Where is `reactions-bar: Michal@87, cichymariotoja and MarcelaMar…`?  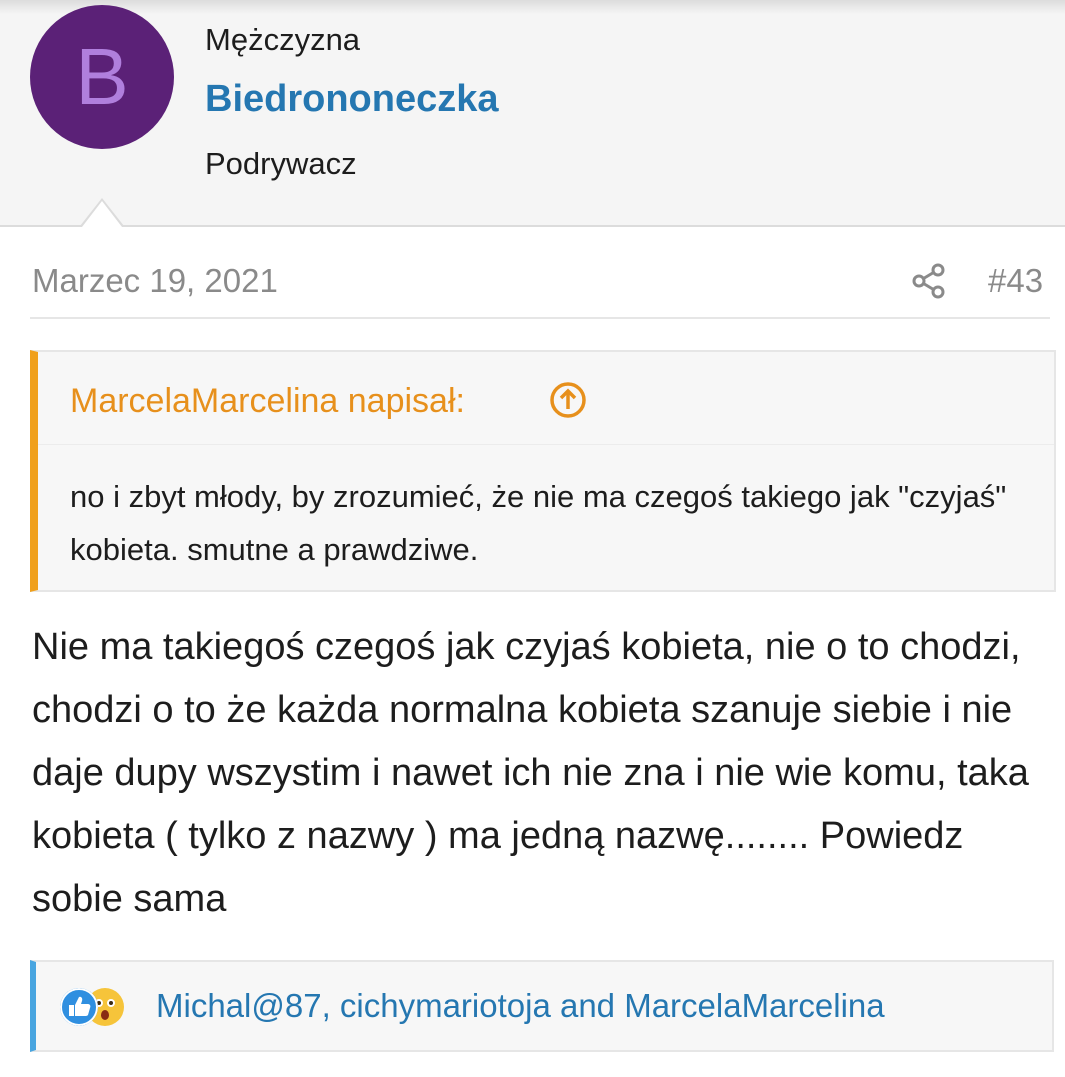 reactions-bar: Michal@87, cichymariotoja and MarcelaMar… is located at coordinates (542, 1006).